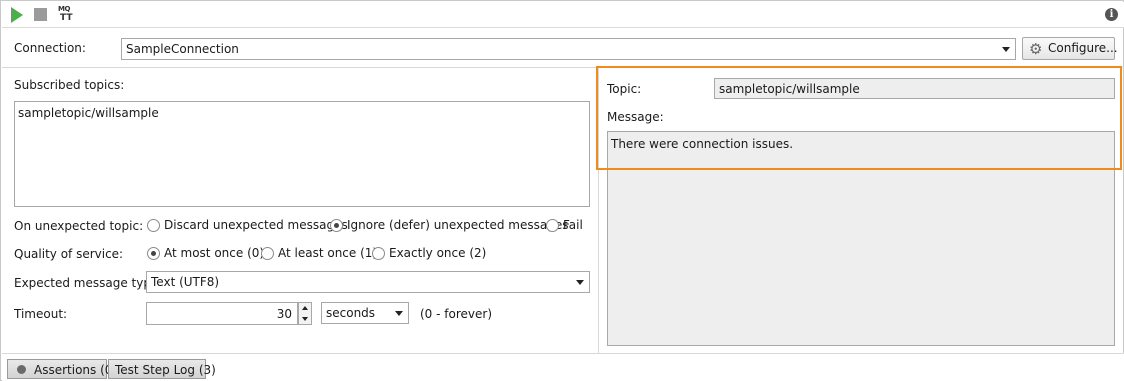 This screenshot has height=381, width=1124. Describe the element at coordinates (598, 210) in the screenshot. I see `panel-divider` at that location.